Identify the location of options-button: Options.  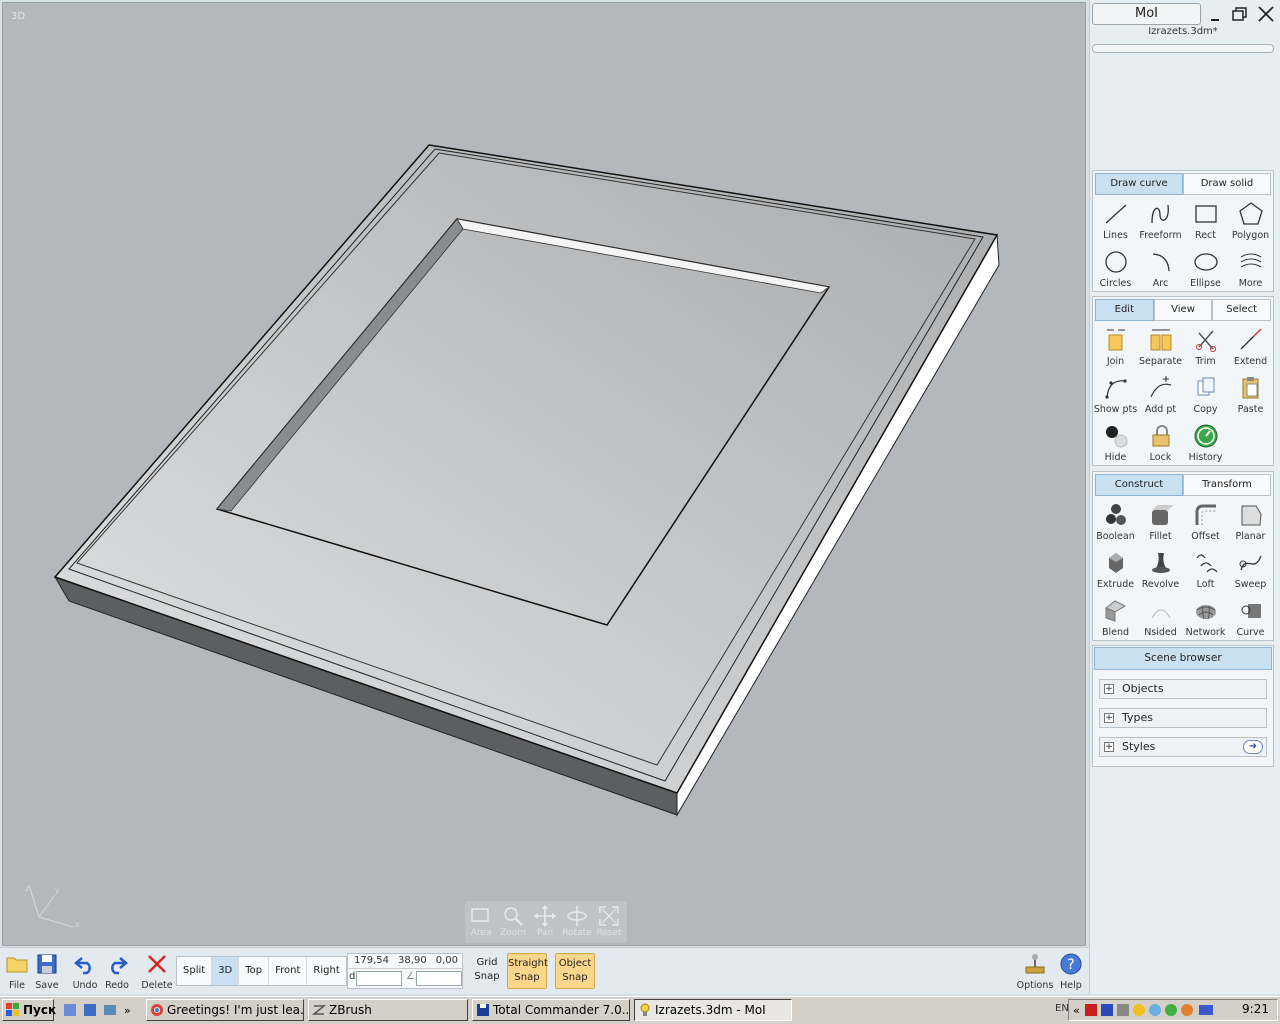
(1035, 971).